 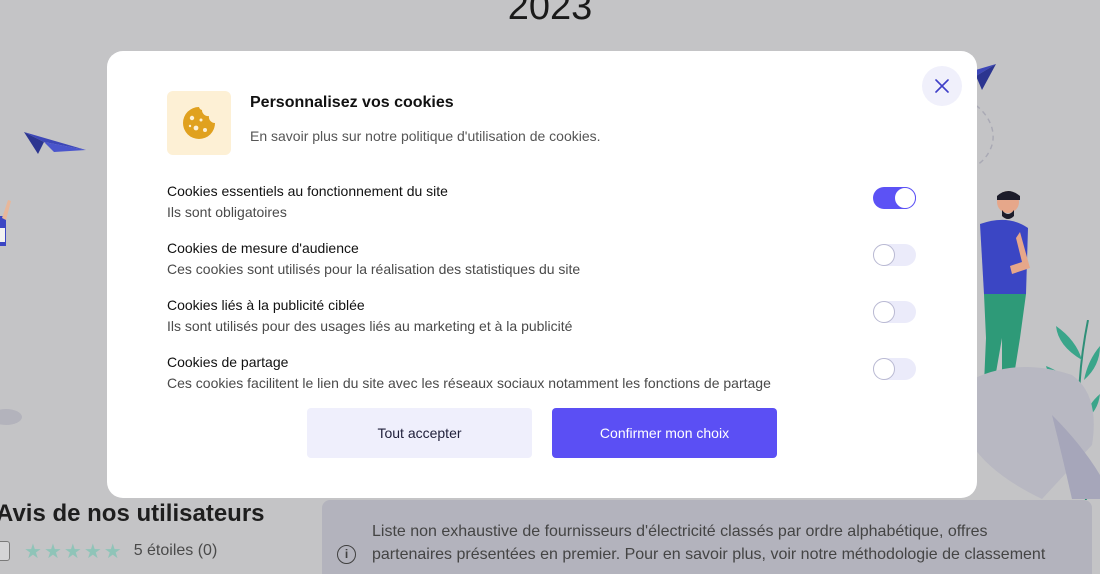 What do you see at coordinates (132, 513) in the screenshot?
I see `reviews-heading: Avis de nos utilisateurs` at bounding box center [132, 513].